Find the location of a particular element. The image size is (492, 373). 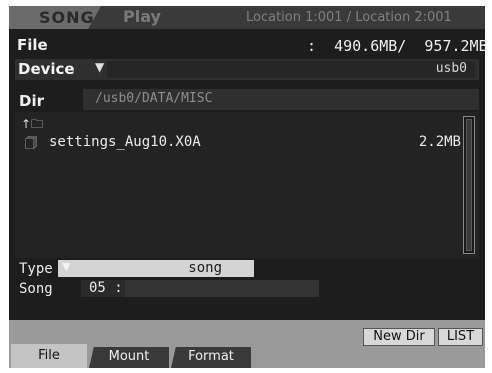

mode-tab-song: SONG is located at coordinates (55, 17).